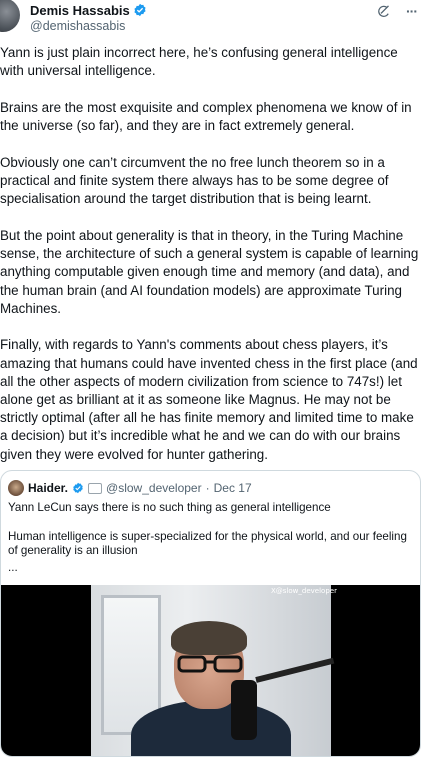 This screenshot has height=757, width=421. What do you see at coordinates (412, 11) in the screenshot?
I see `more-icon: ···` at bounding box center [412, 11].